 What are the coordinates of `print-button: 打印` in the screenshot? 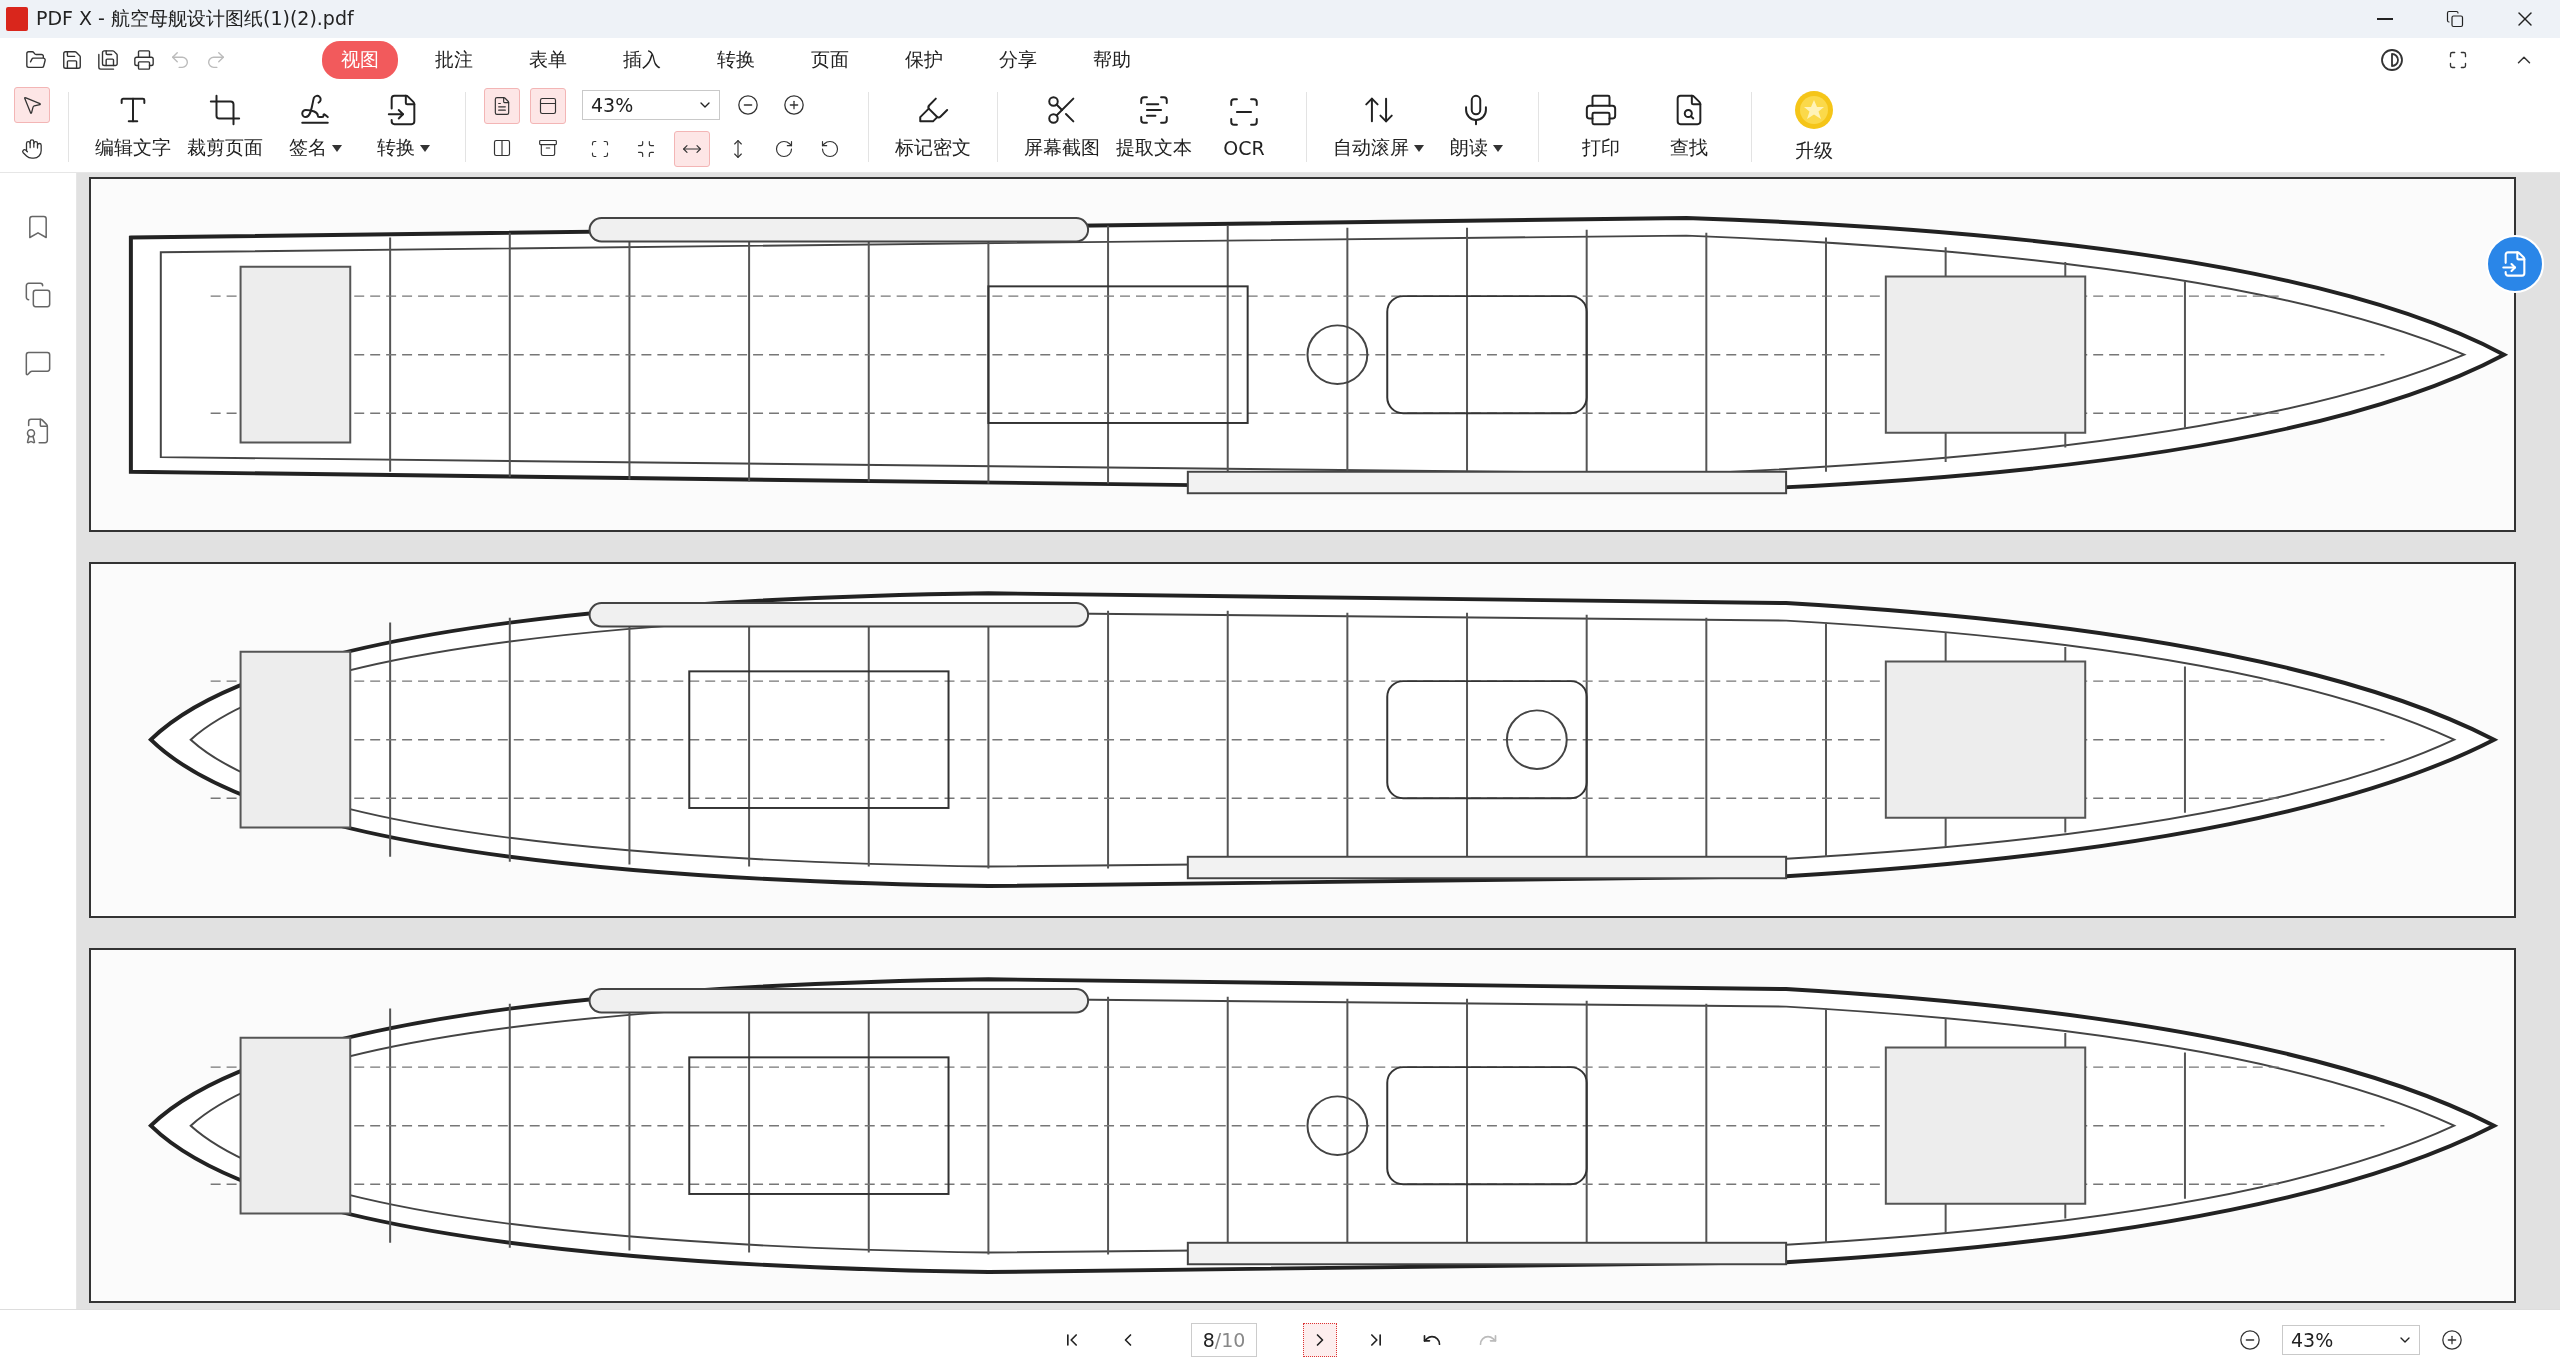 It's located at (1601, 127).